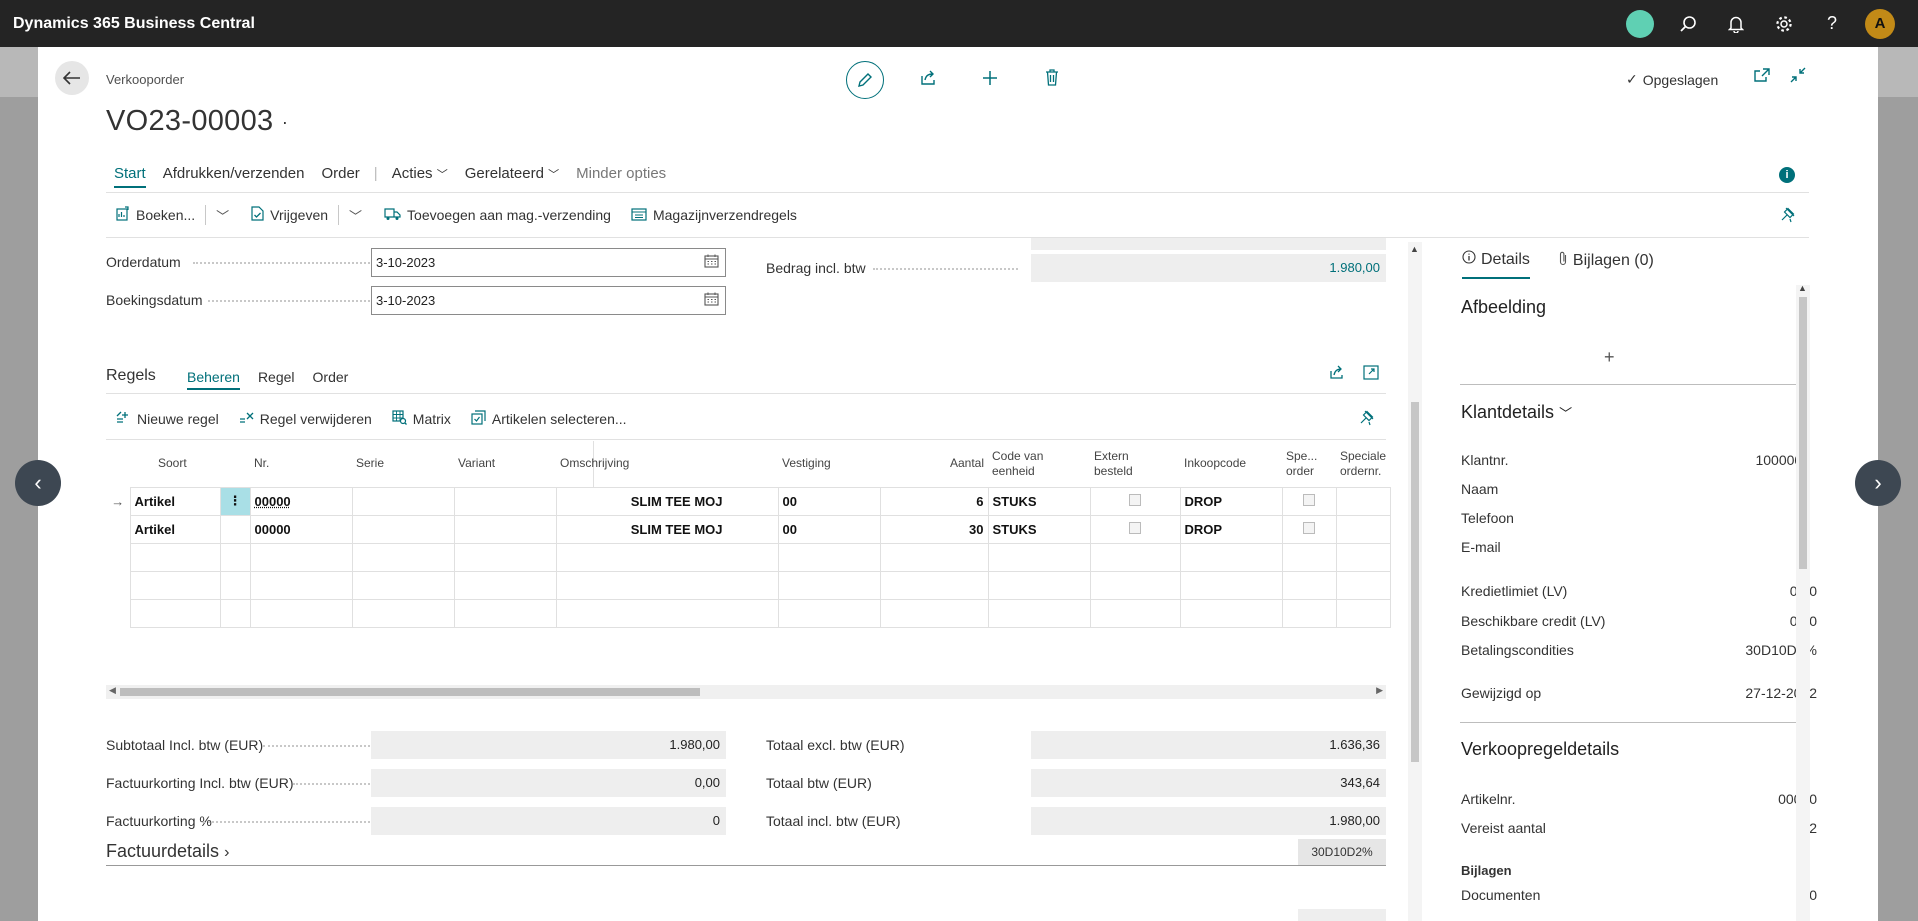 This screenshot has height=921, width=1918. What do you see at coordinates (1135, 464) in the screenshot?
I see `column-extern-besteld: Extern besteld` at bounding box center [1135, 464].